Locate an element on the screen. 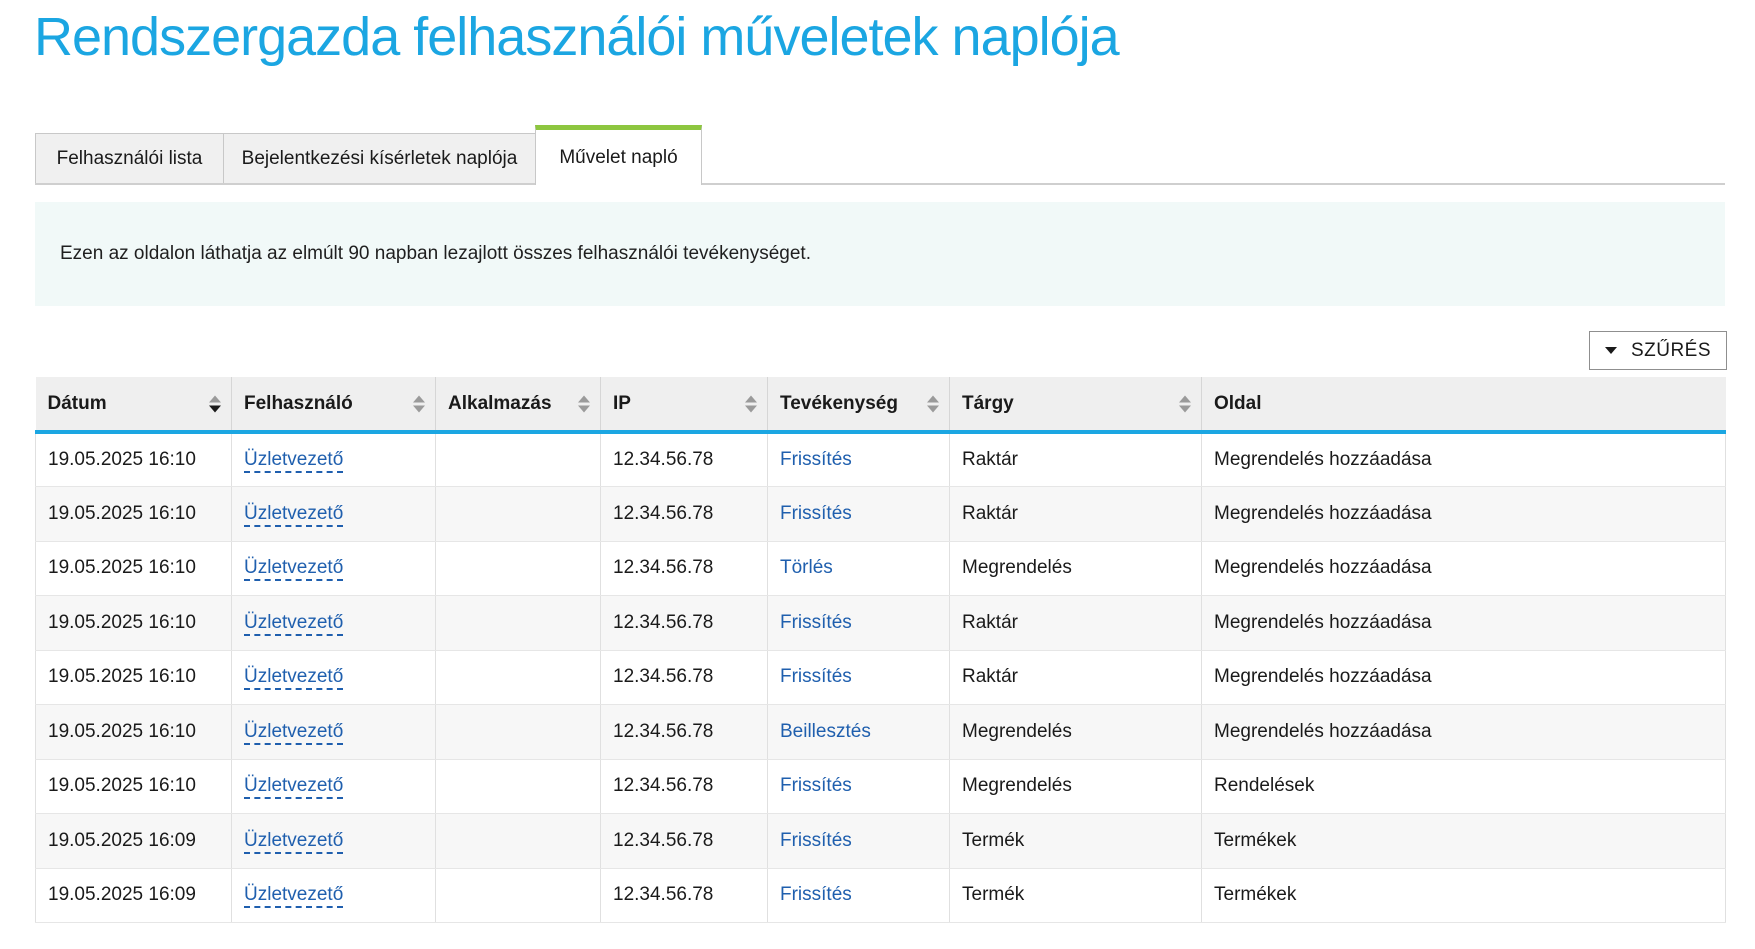 The width and height of the screenshot is (1755, 949). column-header-activity: Tevékenység is located at coordinates (858, 405).